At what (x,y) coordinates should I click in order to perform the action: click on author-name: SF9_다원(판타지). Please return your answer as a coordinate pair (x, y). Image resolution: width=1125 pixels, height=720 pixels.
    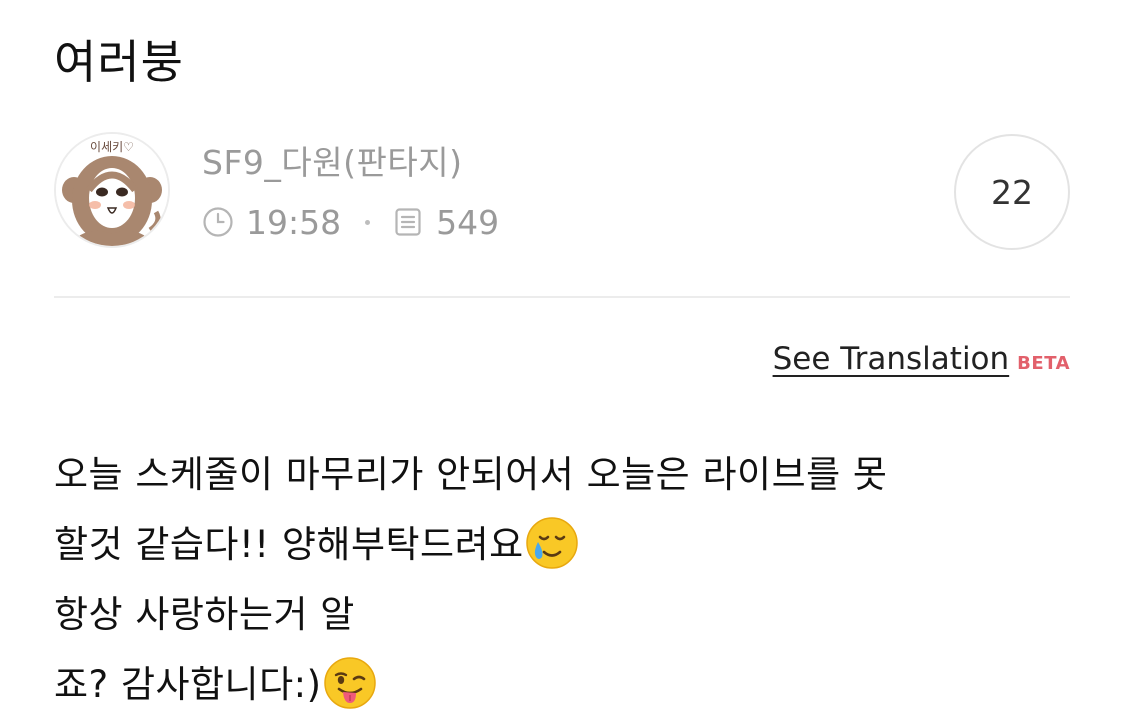
    Looking at the image, I should click on (332, 163).